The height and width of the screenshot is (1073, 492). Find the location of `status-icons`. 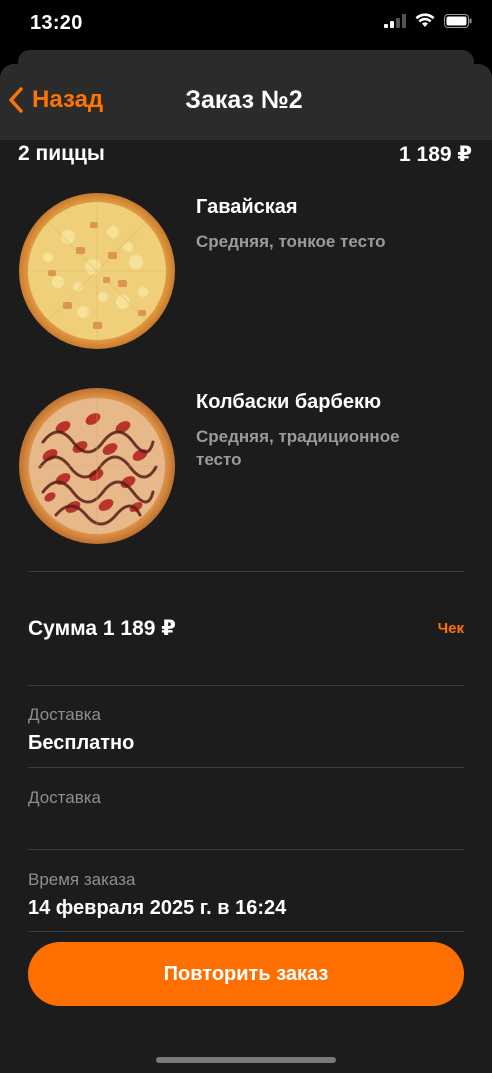

status-icons is located at coordinates (428, 20).